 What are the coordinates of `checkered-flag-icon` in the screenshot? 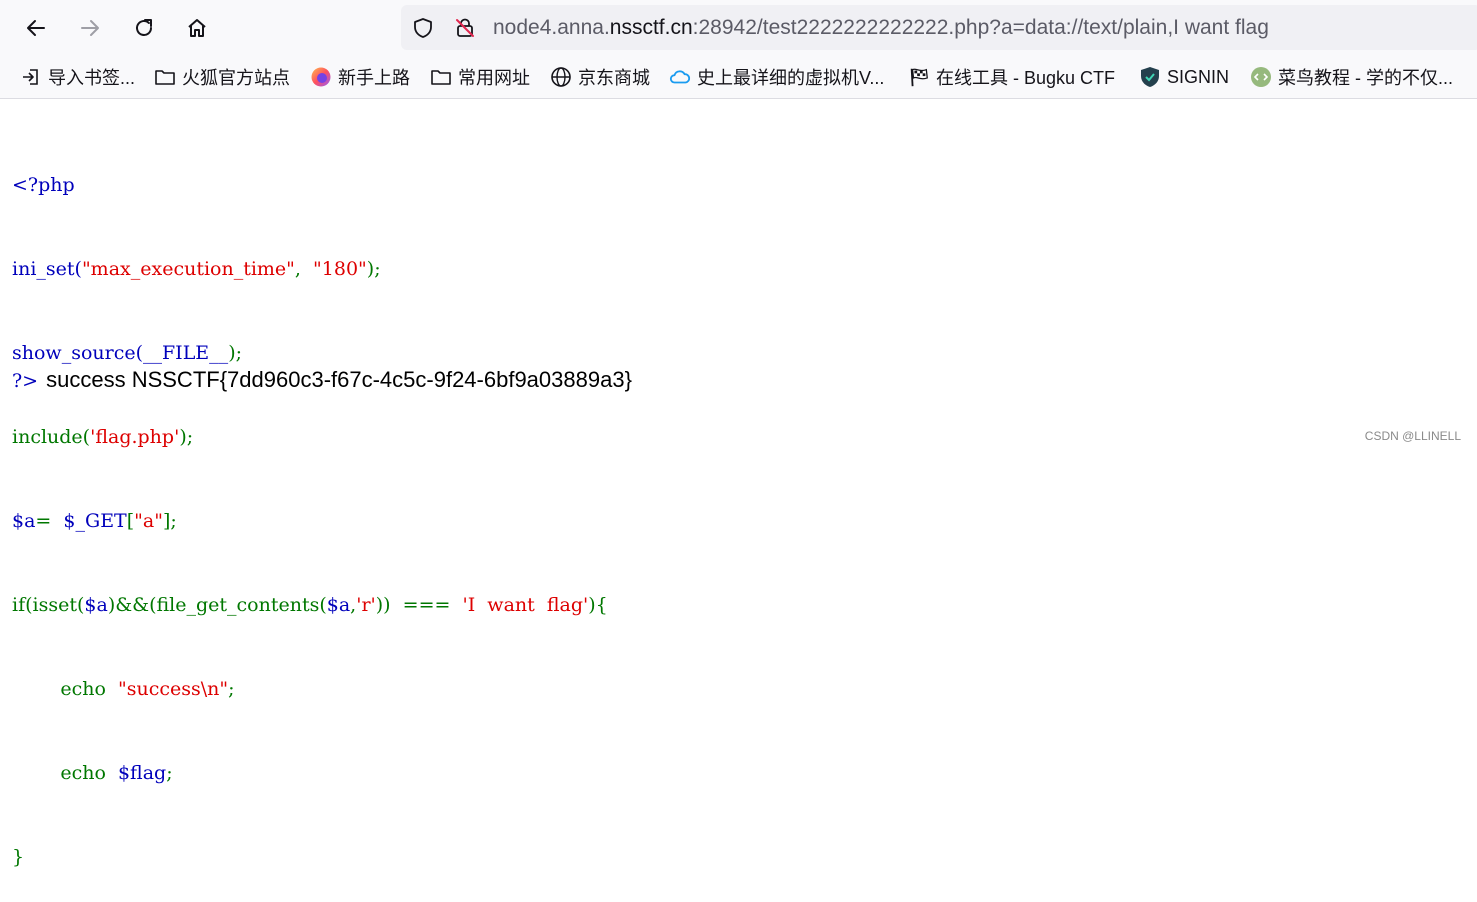 It's located at (919, 77).